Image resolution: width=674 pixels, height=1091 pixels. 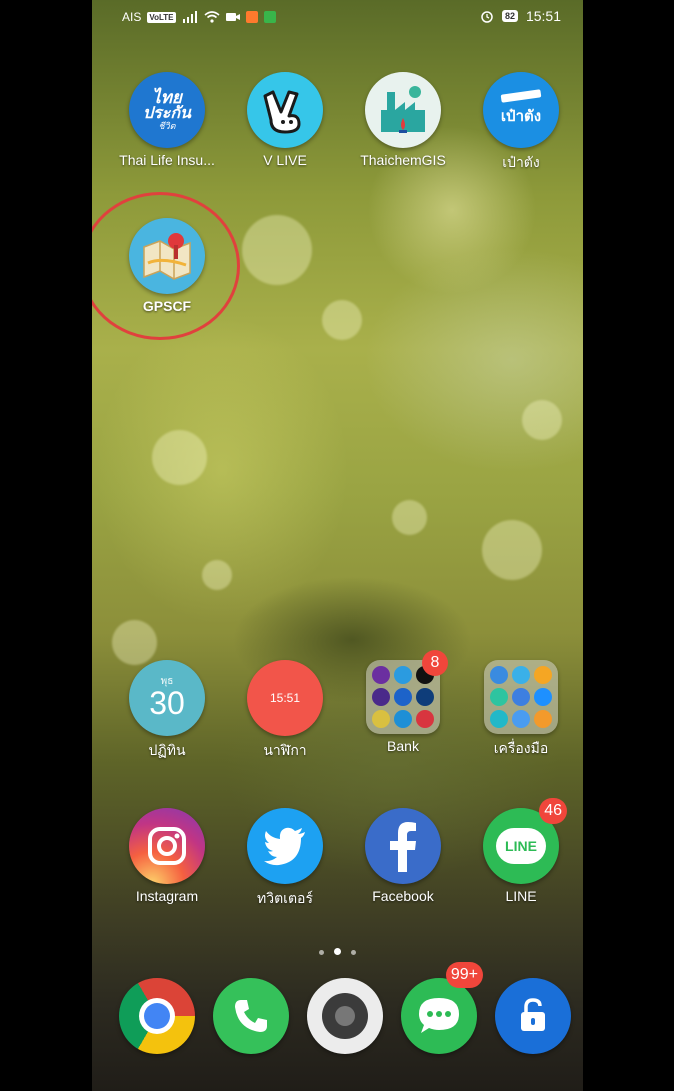 I want to click on app-label: เครื่องมือ, so click(x=521, y=748).